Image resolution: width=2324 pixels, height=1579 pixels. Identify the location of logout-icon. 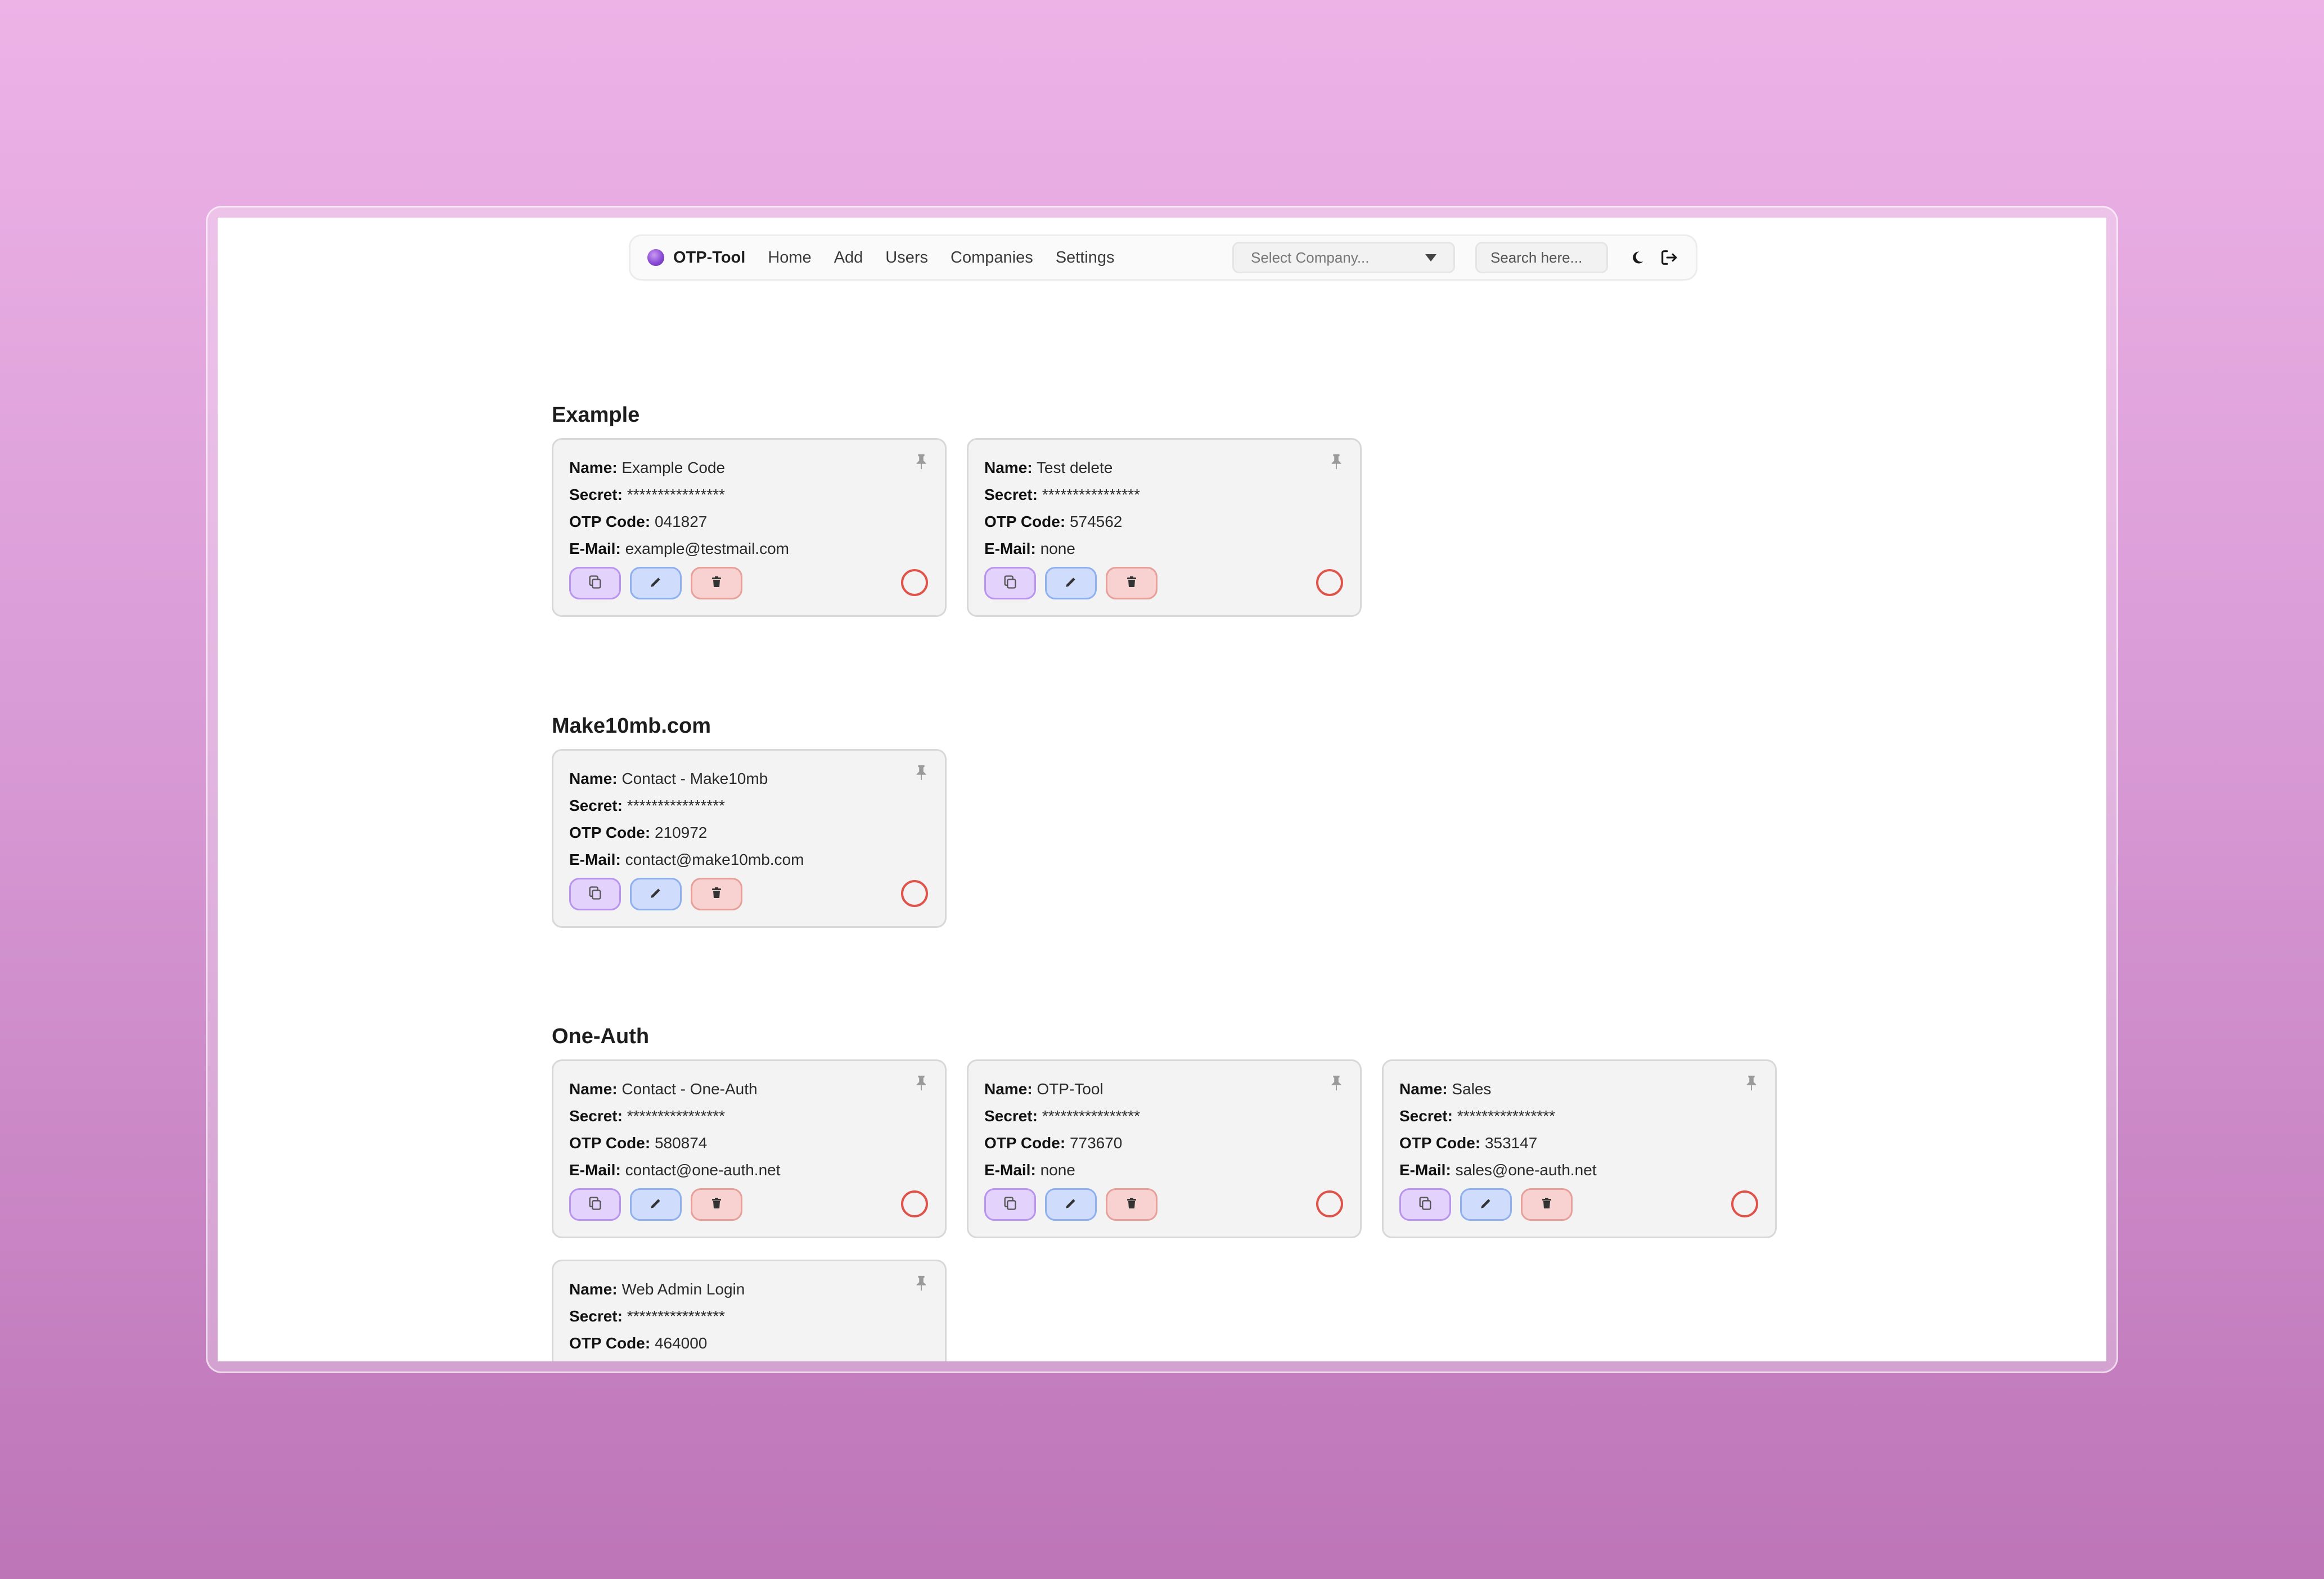
(1669, 258).